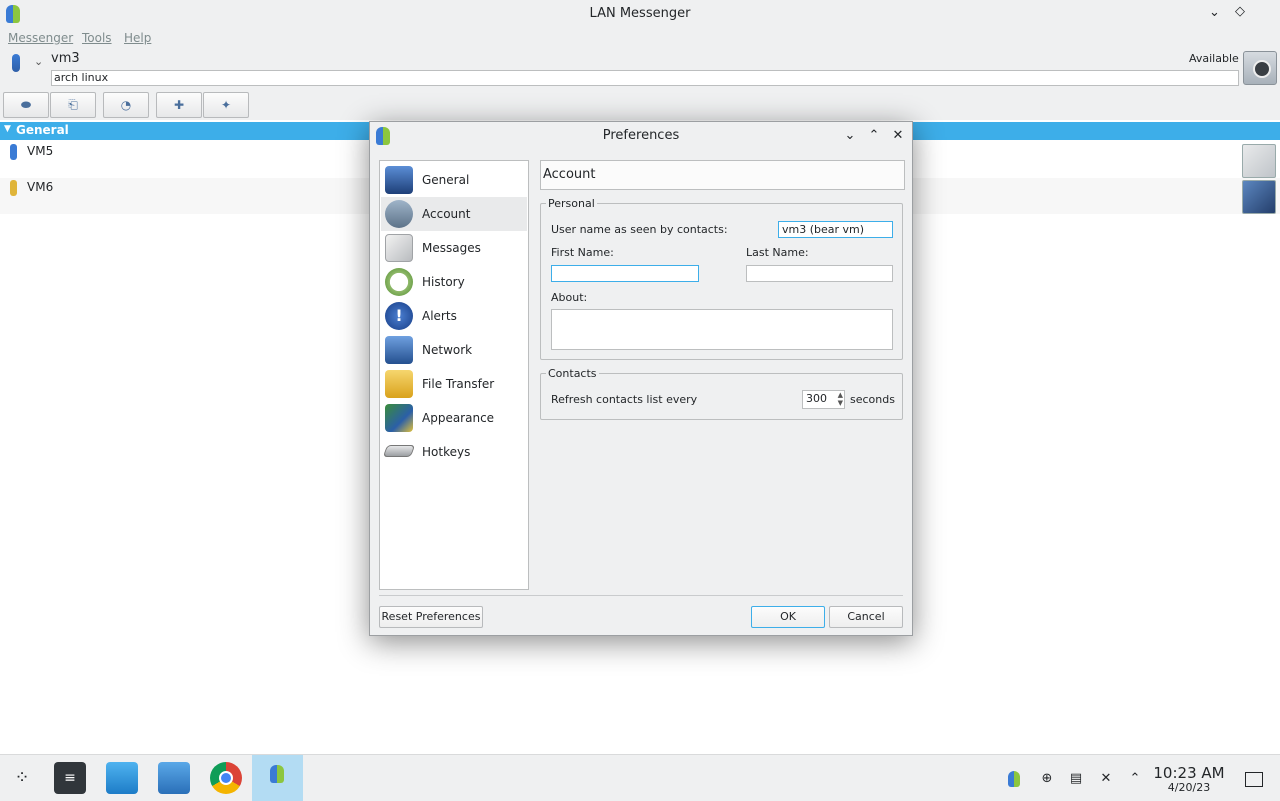 Image resolution: width=1280 pixels, height=801 pixels. What do you see at coordinates (13, 152) in the screenshot?
I see `person-icon` at bounding box center [13, 152].